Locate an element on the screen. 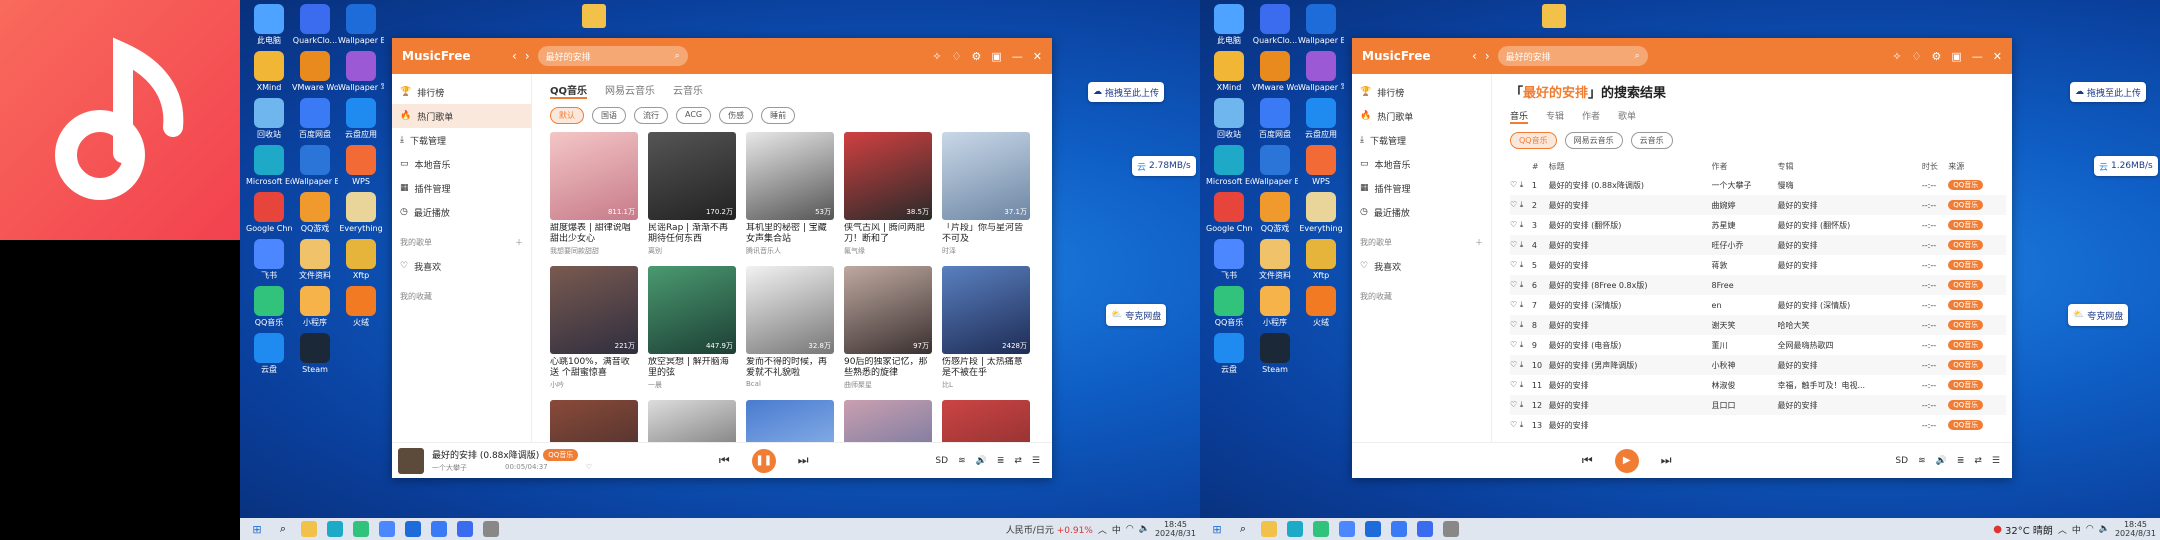 The width and height of the screenshot is (2160, 540). sheet-card: 38.5万 侠气古风 | 腾问两肥 刀！断和了 氟气缘 is located at coordinates (888, 194).